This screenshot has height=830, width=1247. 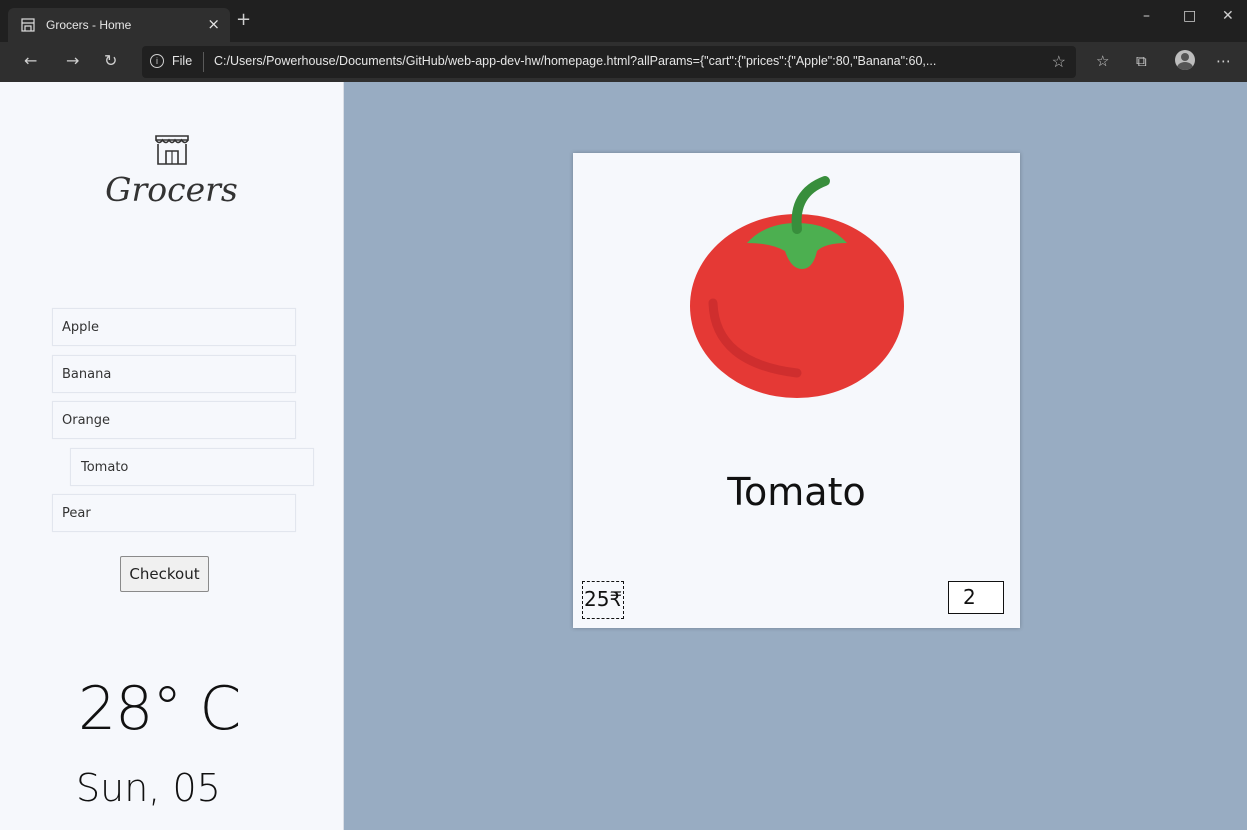 I want to click on profile-avatar-icon, so click(x=1185, y=60).